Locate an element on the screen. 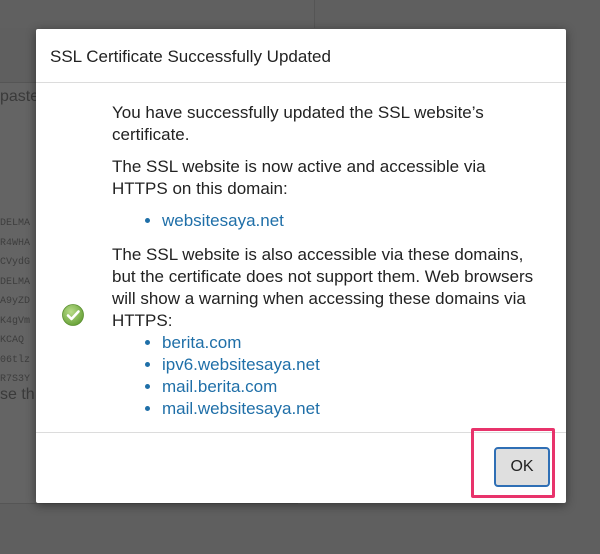 The image size is (600, 554). ok-button: OK is located at coordinates (522, 467).